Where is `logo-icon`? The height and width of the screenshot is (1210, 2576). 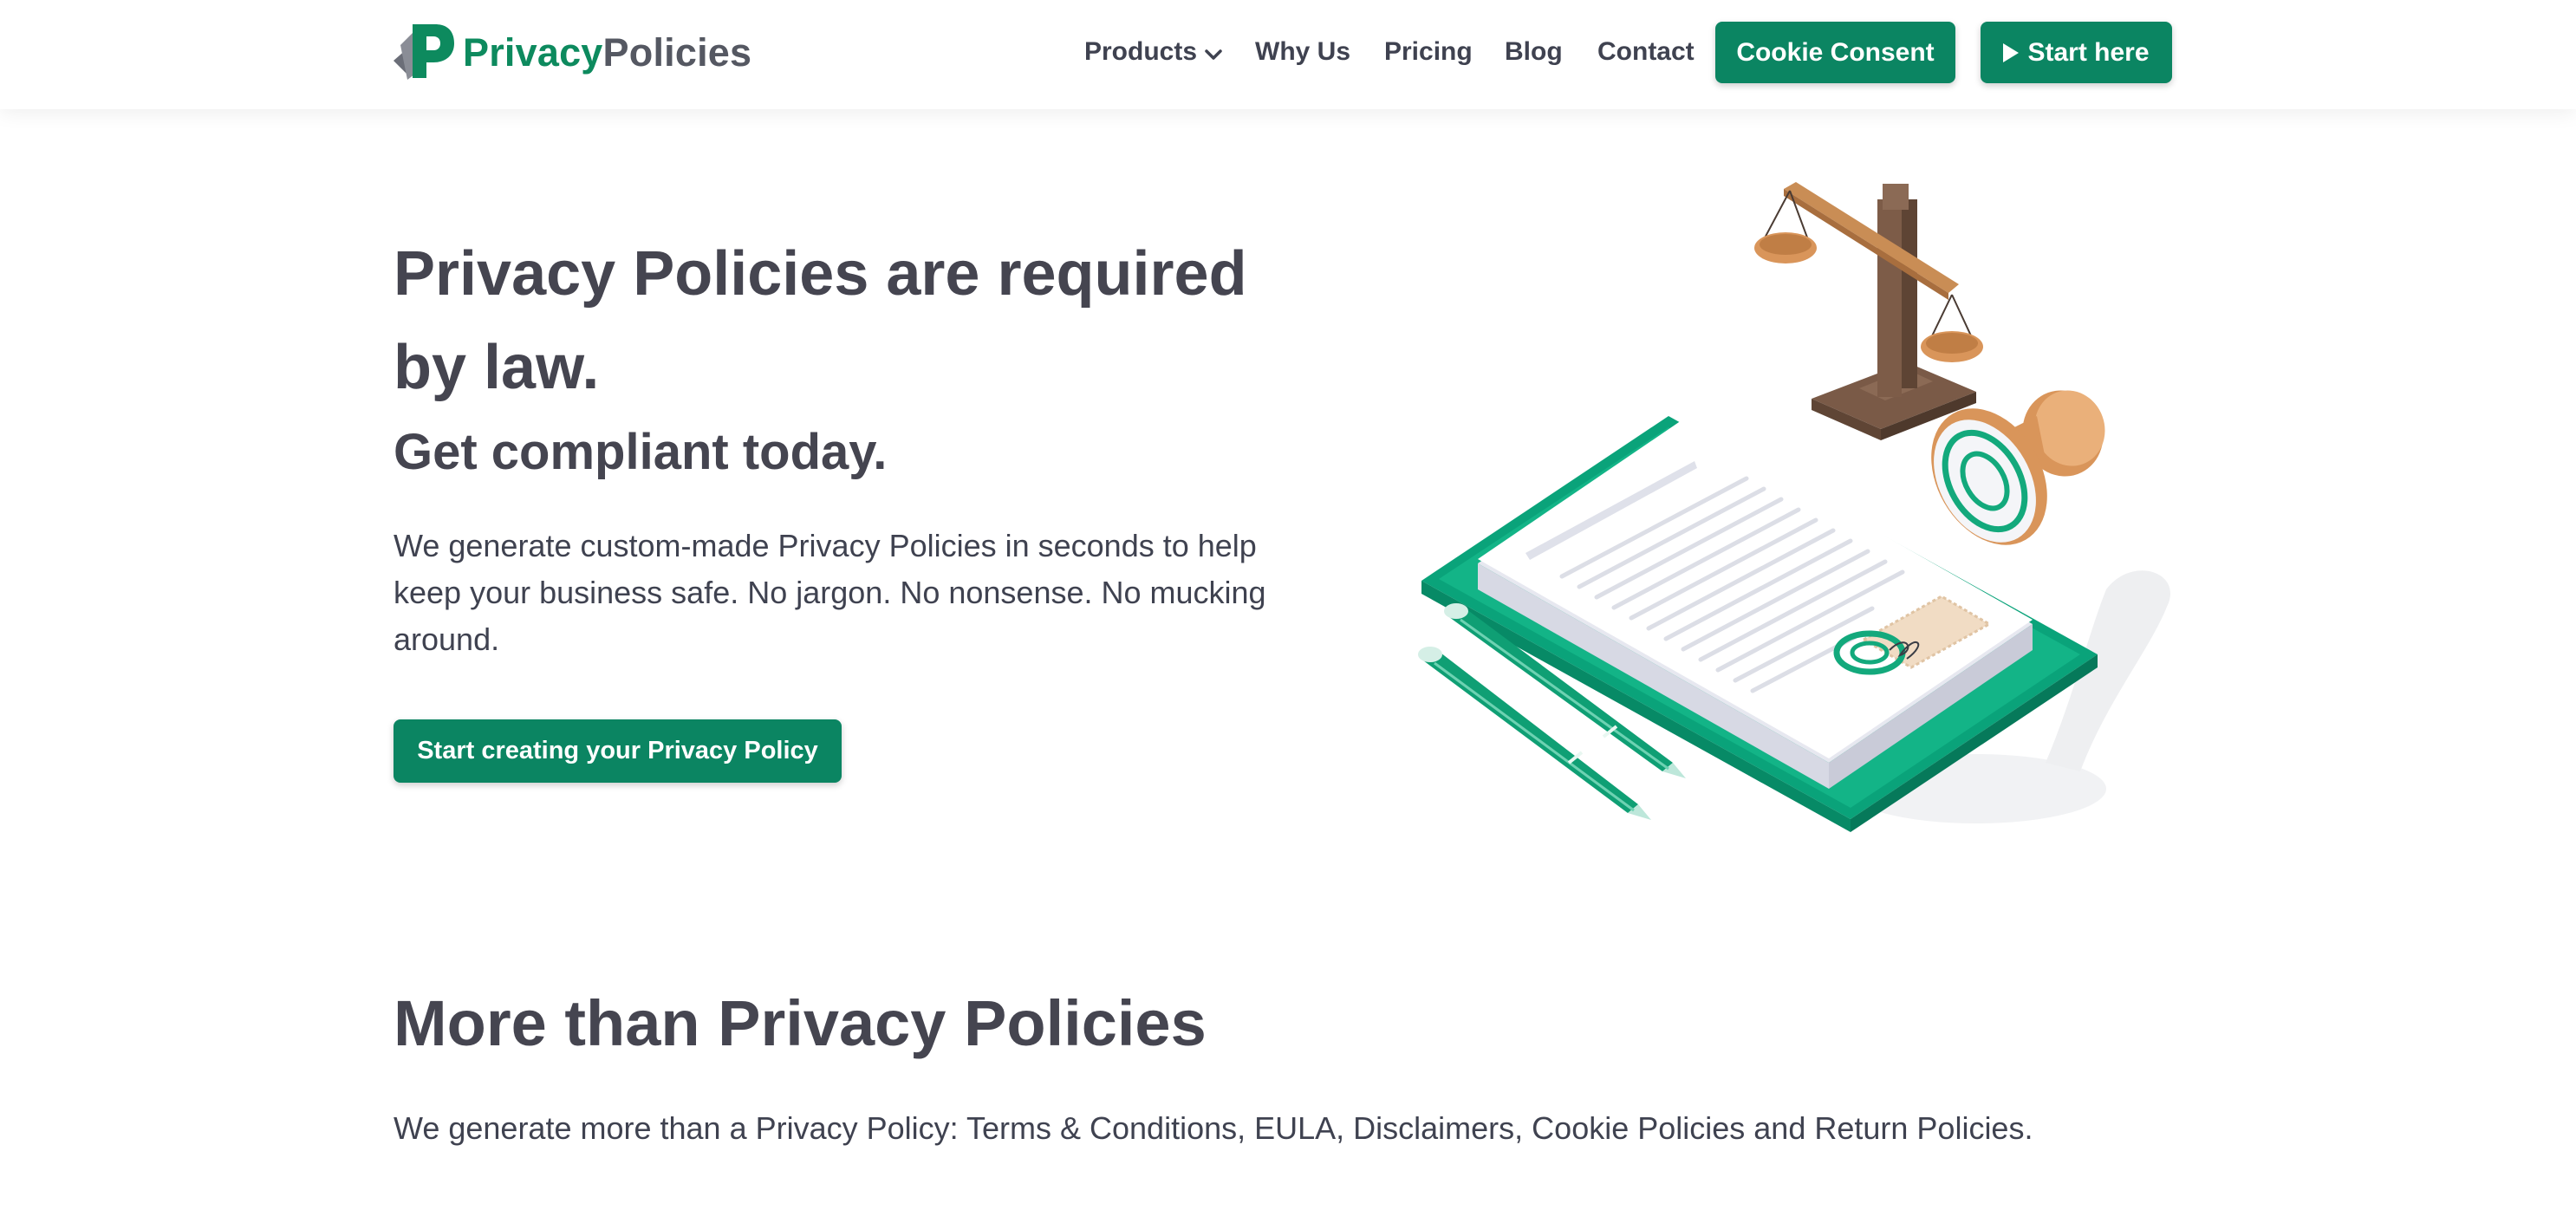 logo-icon is located at coordinates (425, 54).